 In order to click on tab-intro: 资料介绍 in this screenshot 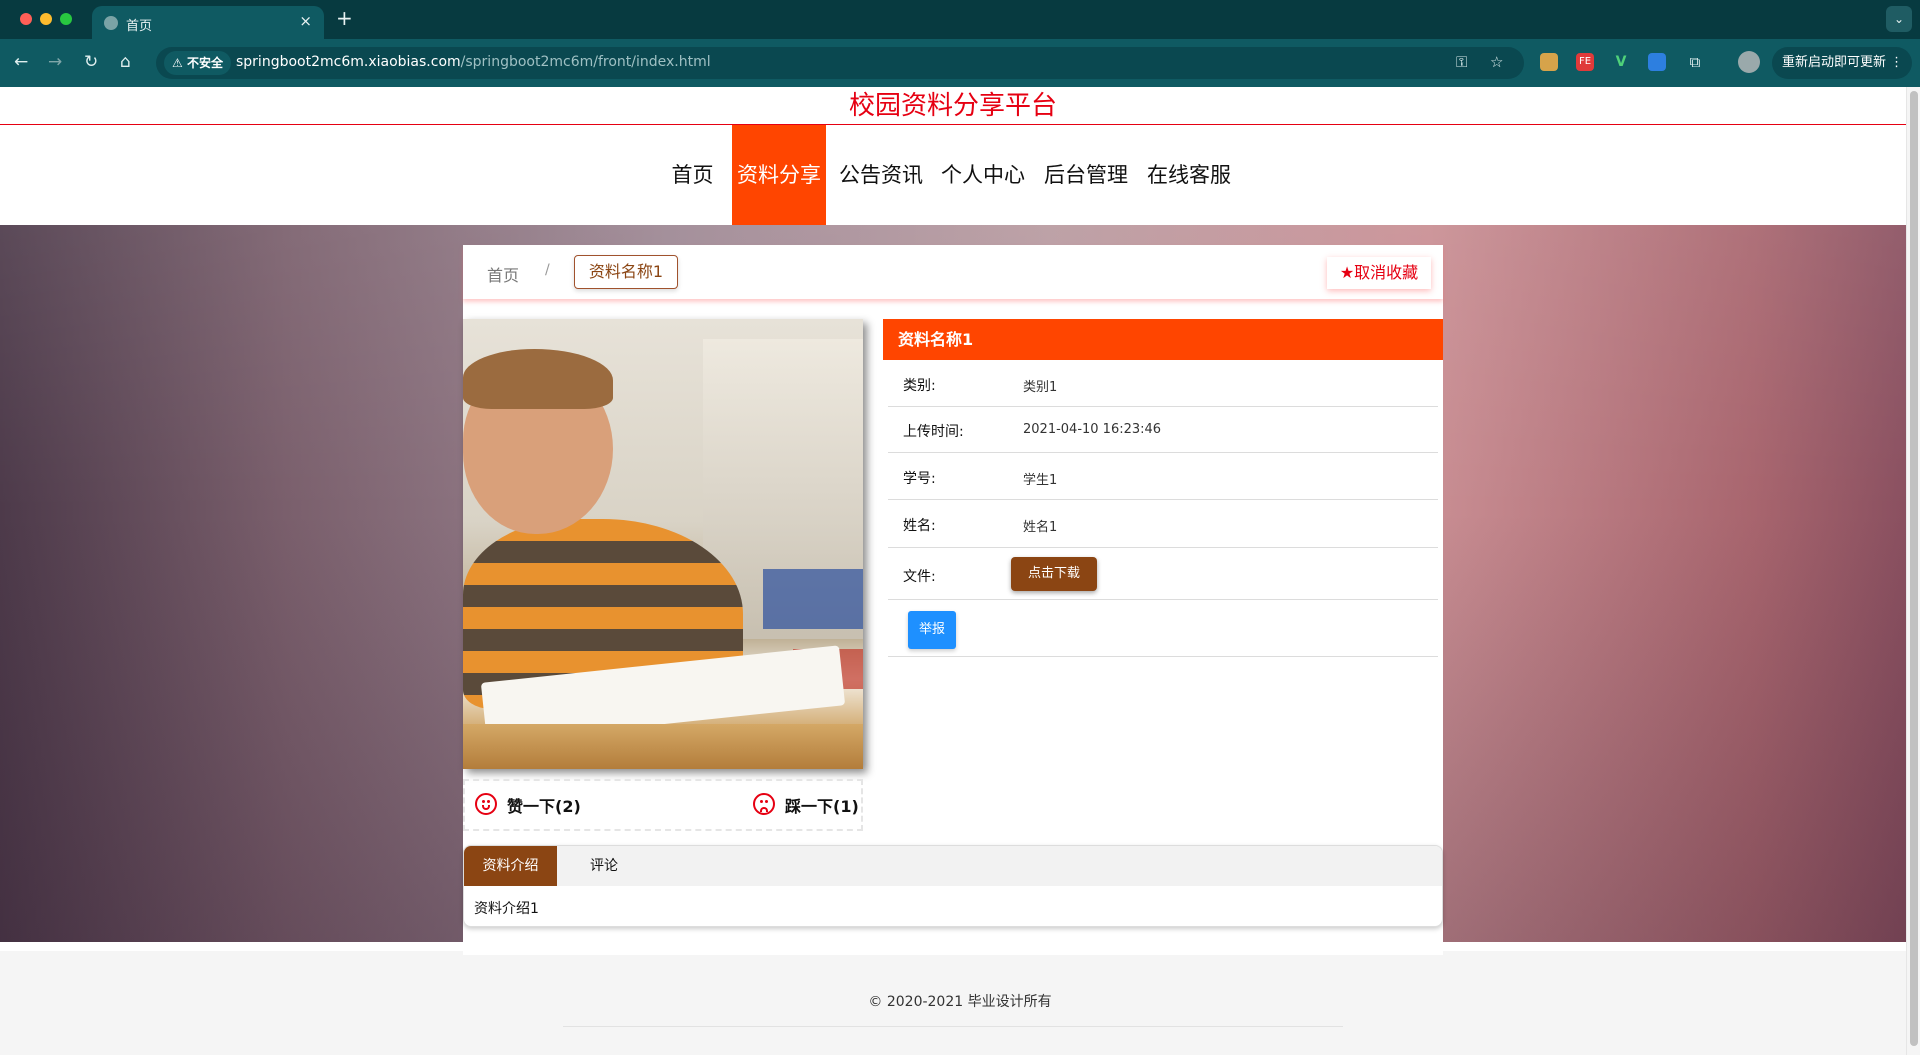, I will do `click(510, 866)`.